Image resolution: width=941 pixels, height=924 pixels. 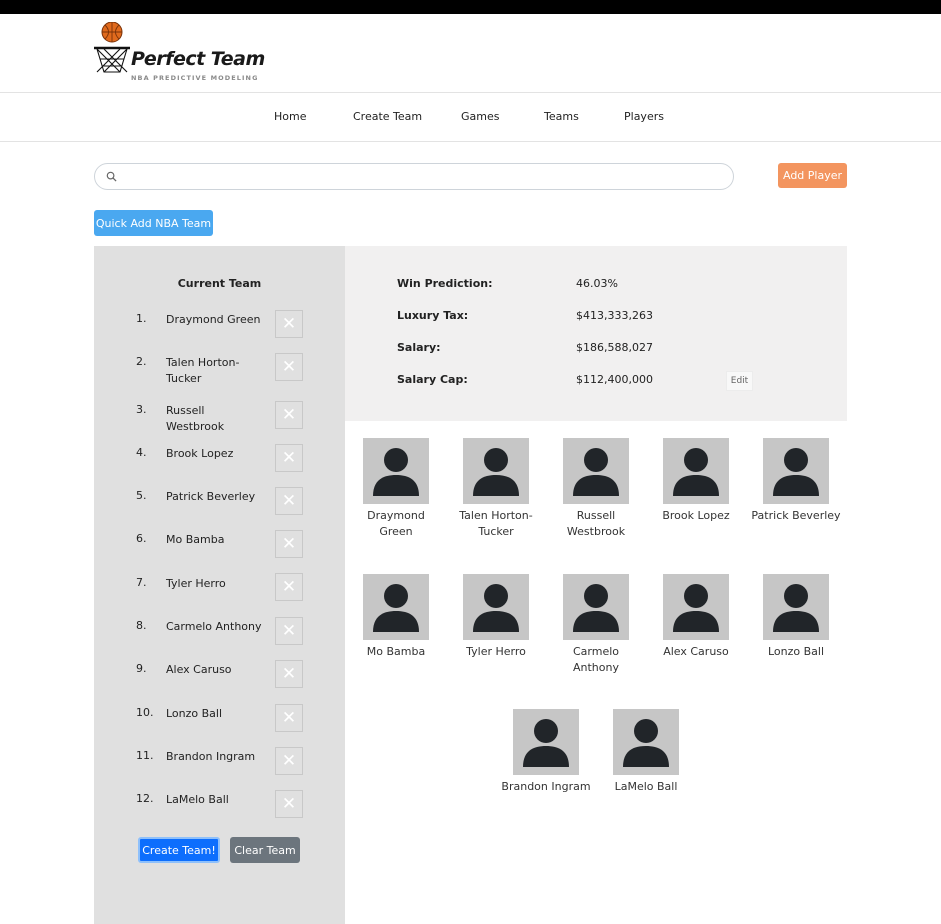 I want to click on team-list-number: 2., so click(x=141, y=361).